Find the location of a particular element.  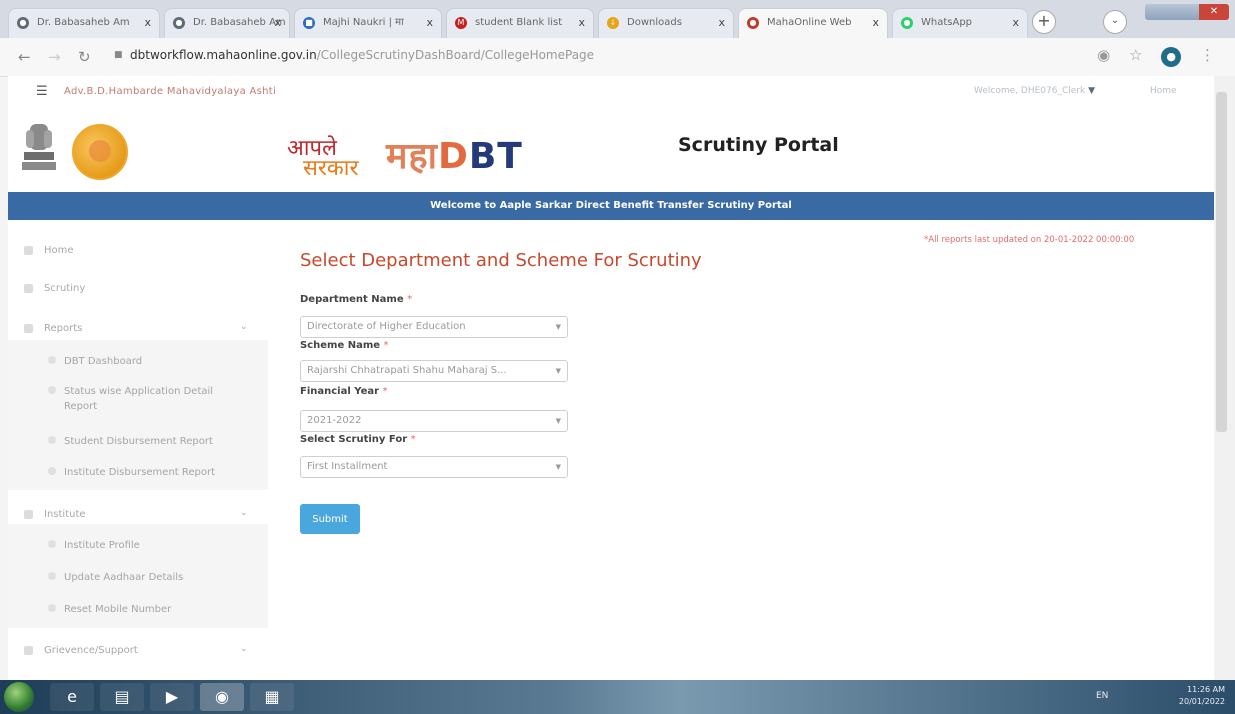

support-icon is located at coordinates (28, 650).